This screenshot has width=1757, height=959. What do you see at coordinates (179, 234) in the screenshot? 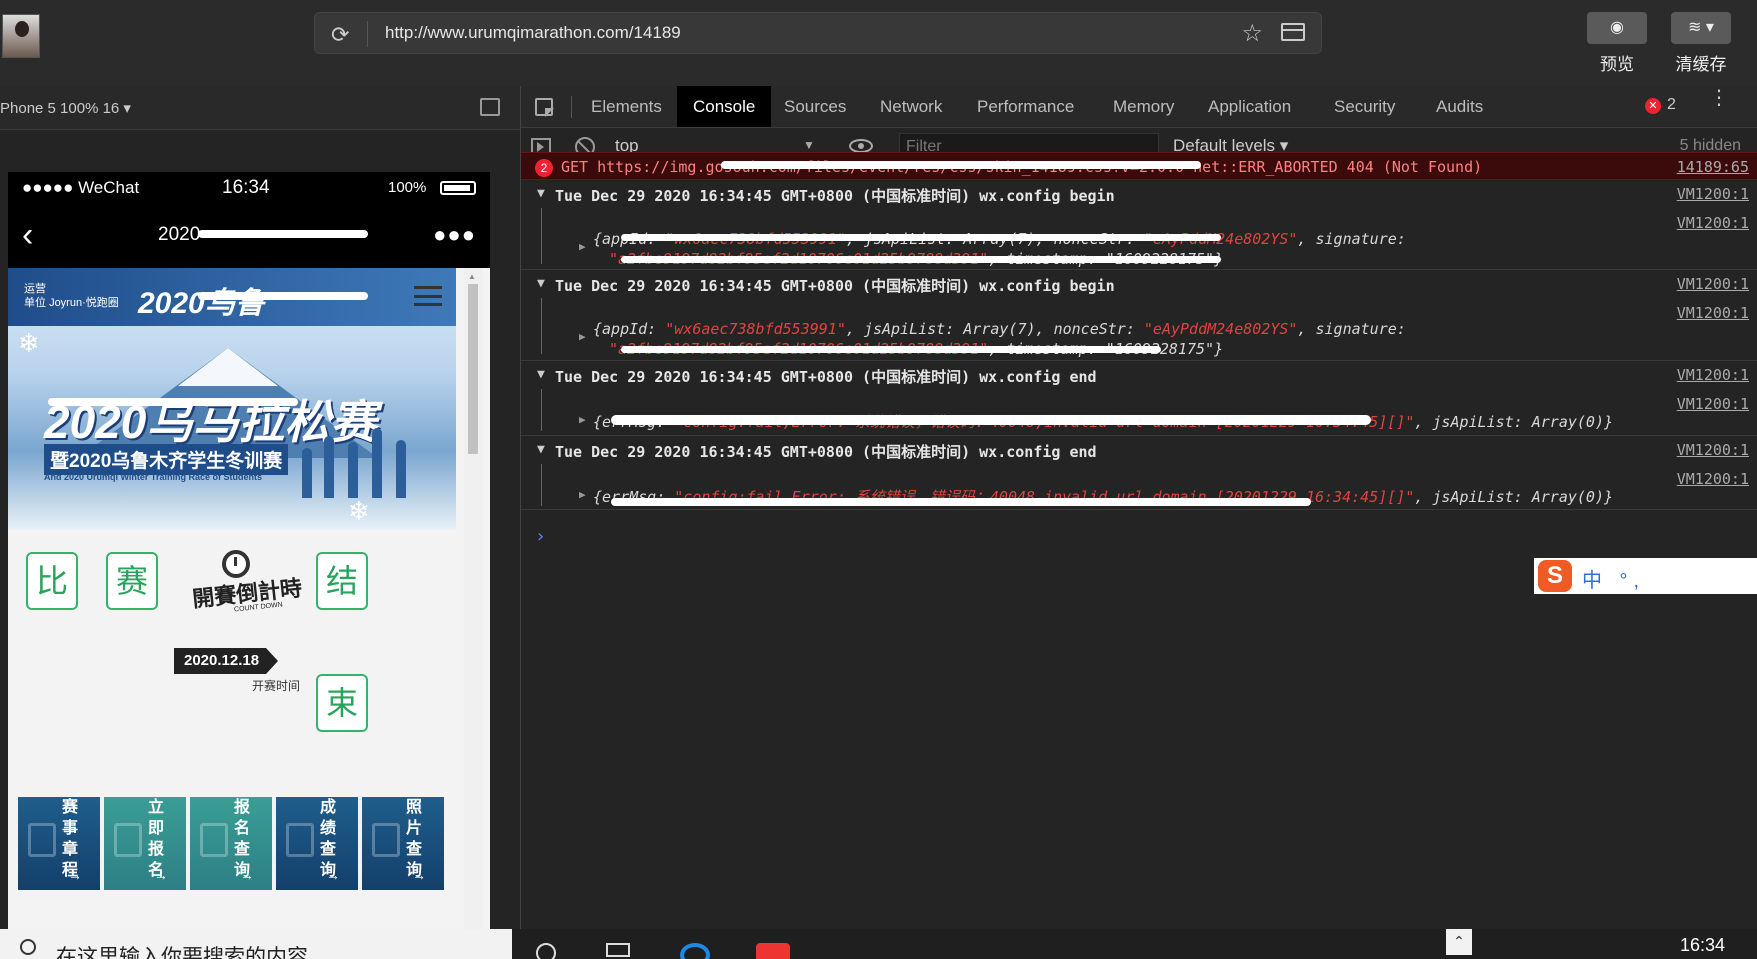
I see `nav-title: 2020` at bounding box center [179, 234].